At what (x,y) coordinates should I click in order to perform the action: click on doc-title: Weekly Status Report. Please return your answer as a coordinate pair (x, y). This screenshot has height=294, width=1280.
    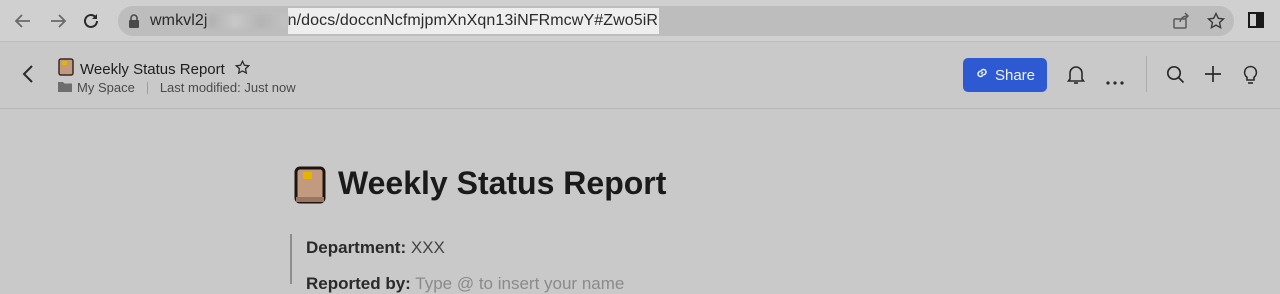
    Looking at the image, I should click on (152, 69).